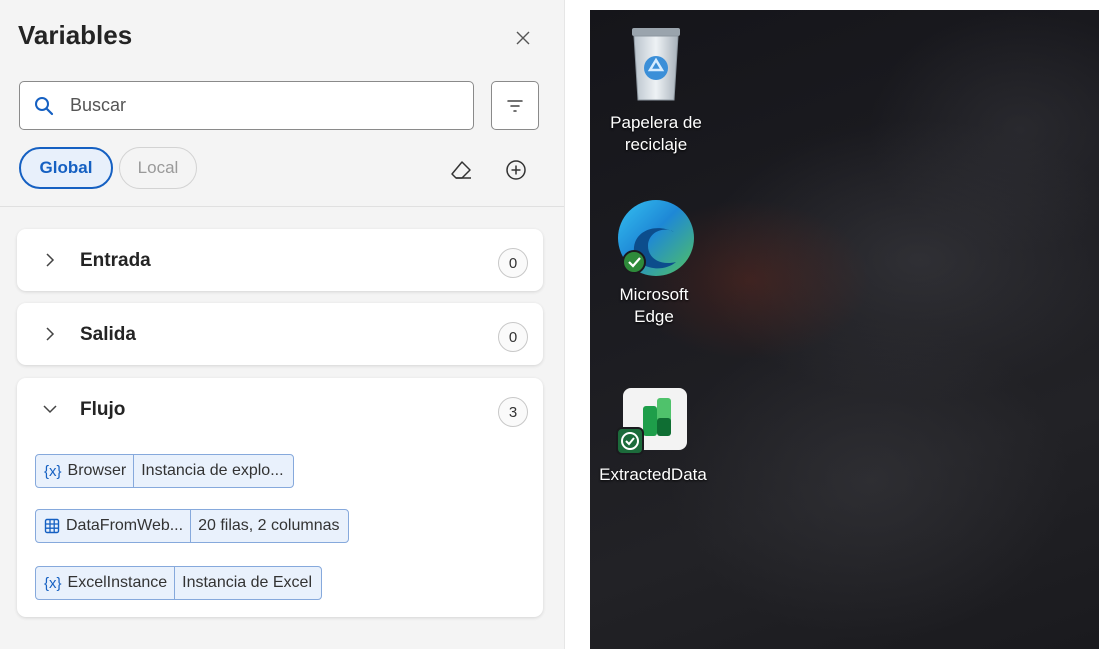 This screenshot has width=1099, height=649. Describe the element at coordinates (122, 583) in the screenshot. I see `variable-name: ExcelInstance` at that location.